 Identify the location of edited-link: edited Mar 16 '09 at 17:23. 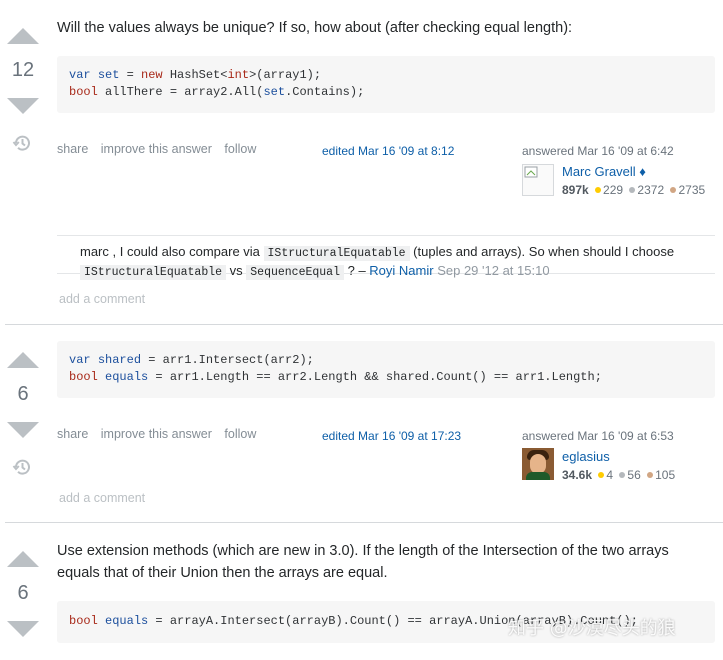
(391, 436).